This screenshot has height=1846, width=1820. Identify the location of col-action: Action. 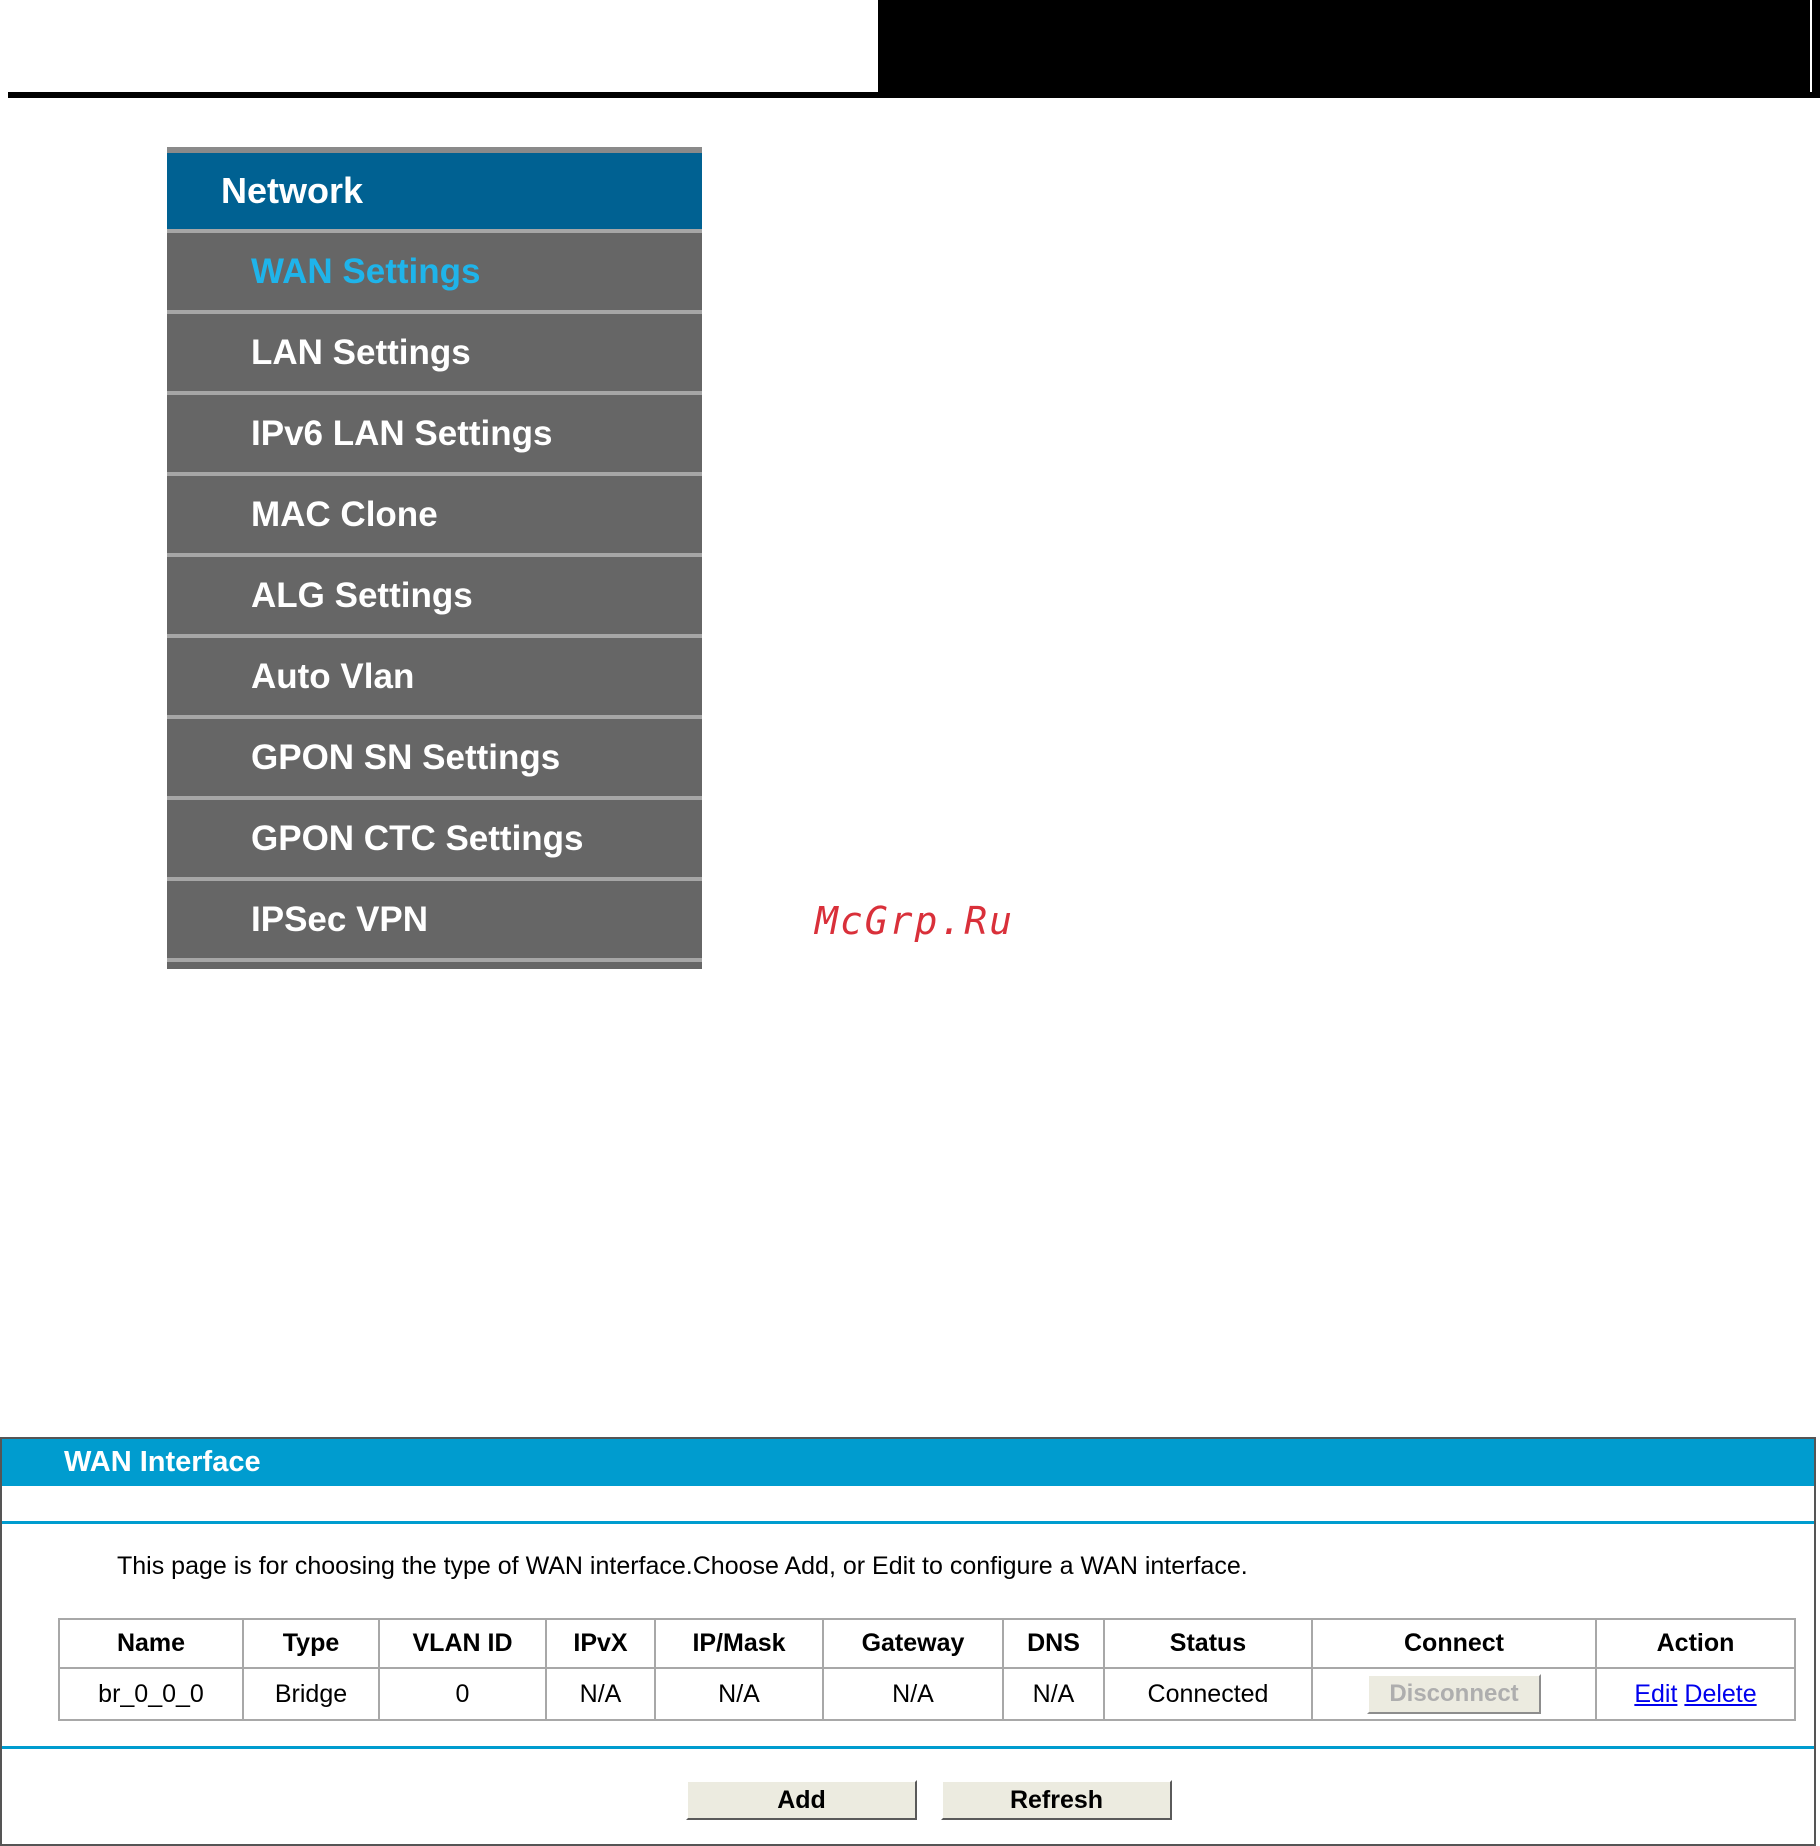
(1695, 1643).